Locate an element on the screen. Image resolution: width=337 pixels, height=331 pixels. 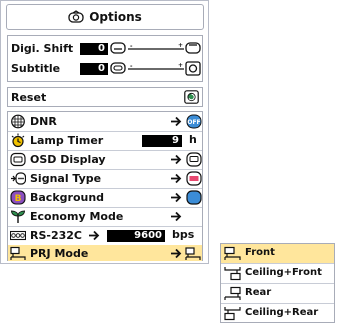
rs232c-label: RS-232C is located at coordinates (56, 235).